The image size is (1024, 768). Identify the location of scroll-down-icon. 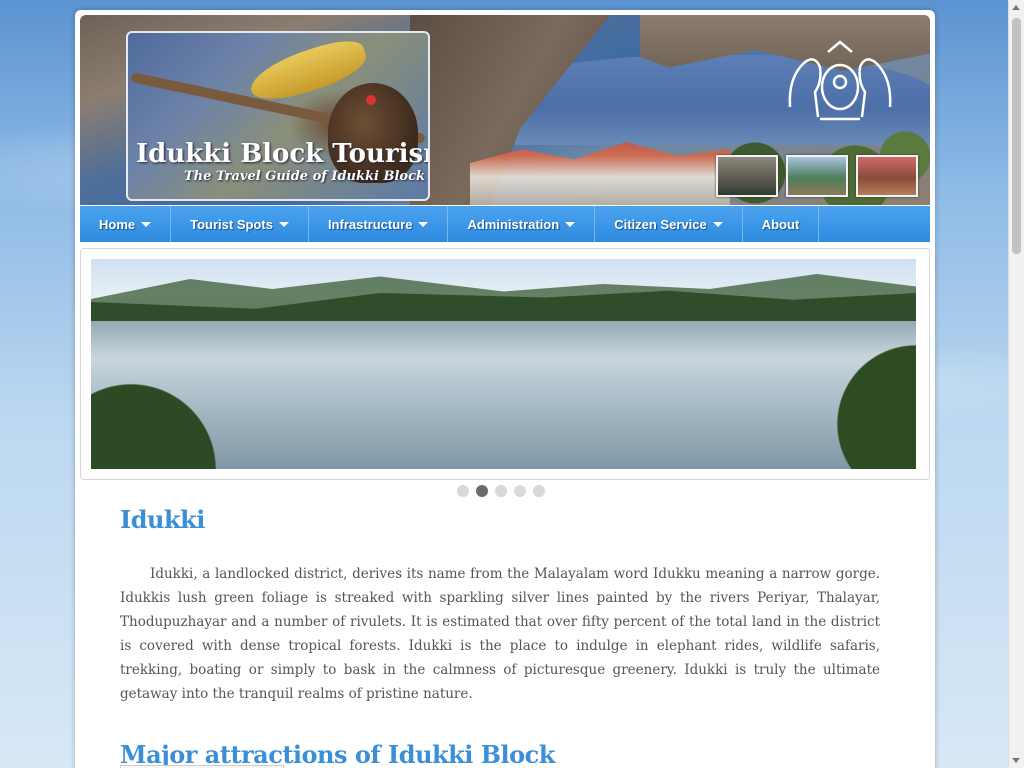
(1016, 760).